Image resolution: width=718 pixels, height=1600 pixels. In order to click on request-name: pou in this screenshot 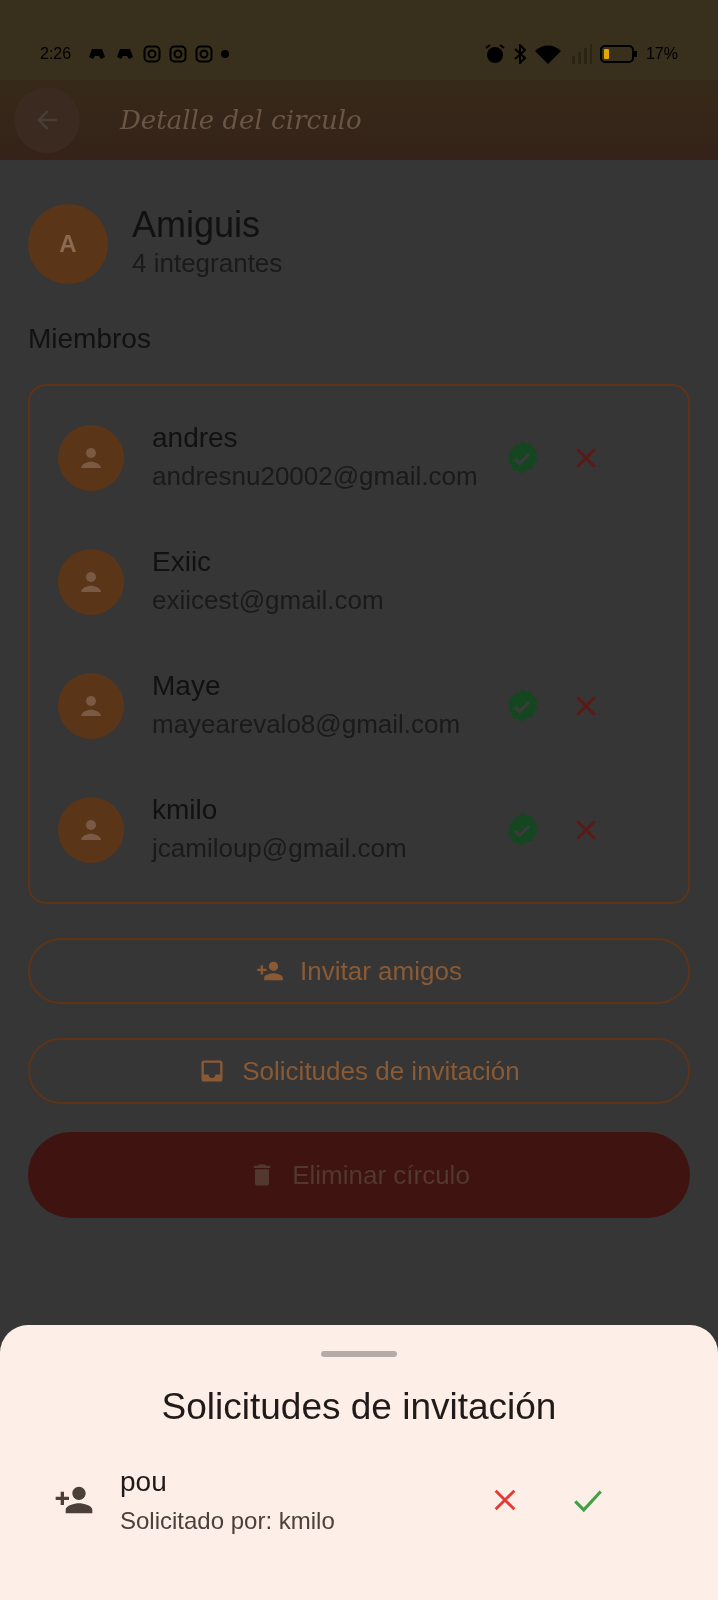, I will do `click(144, 1481)`.